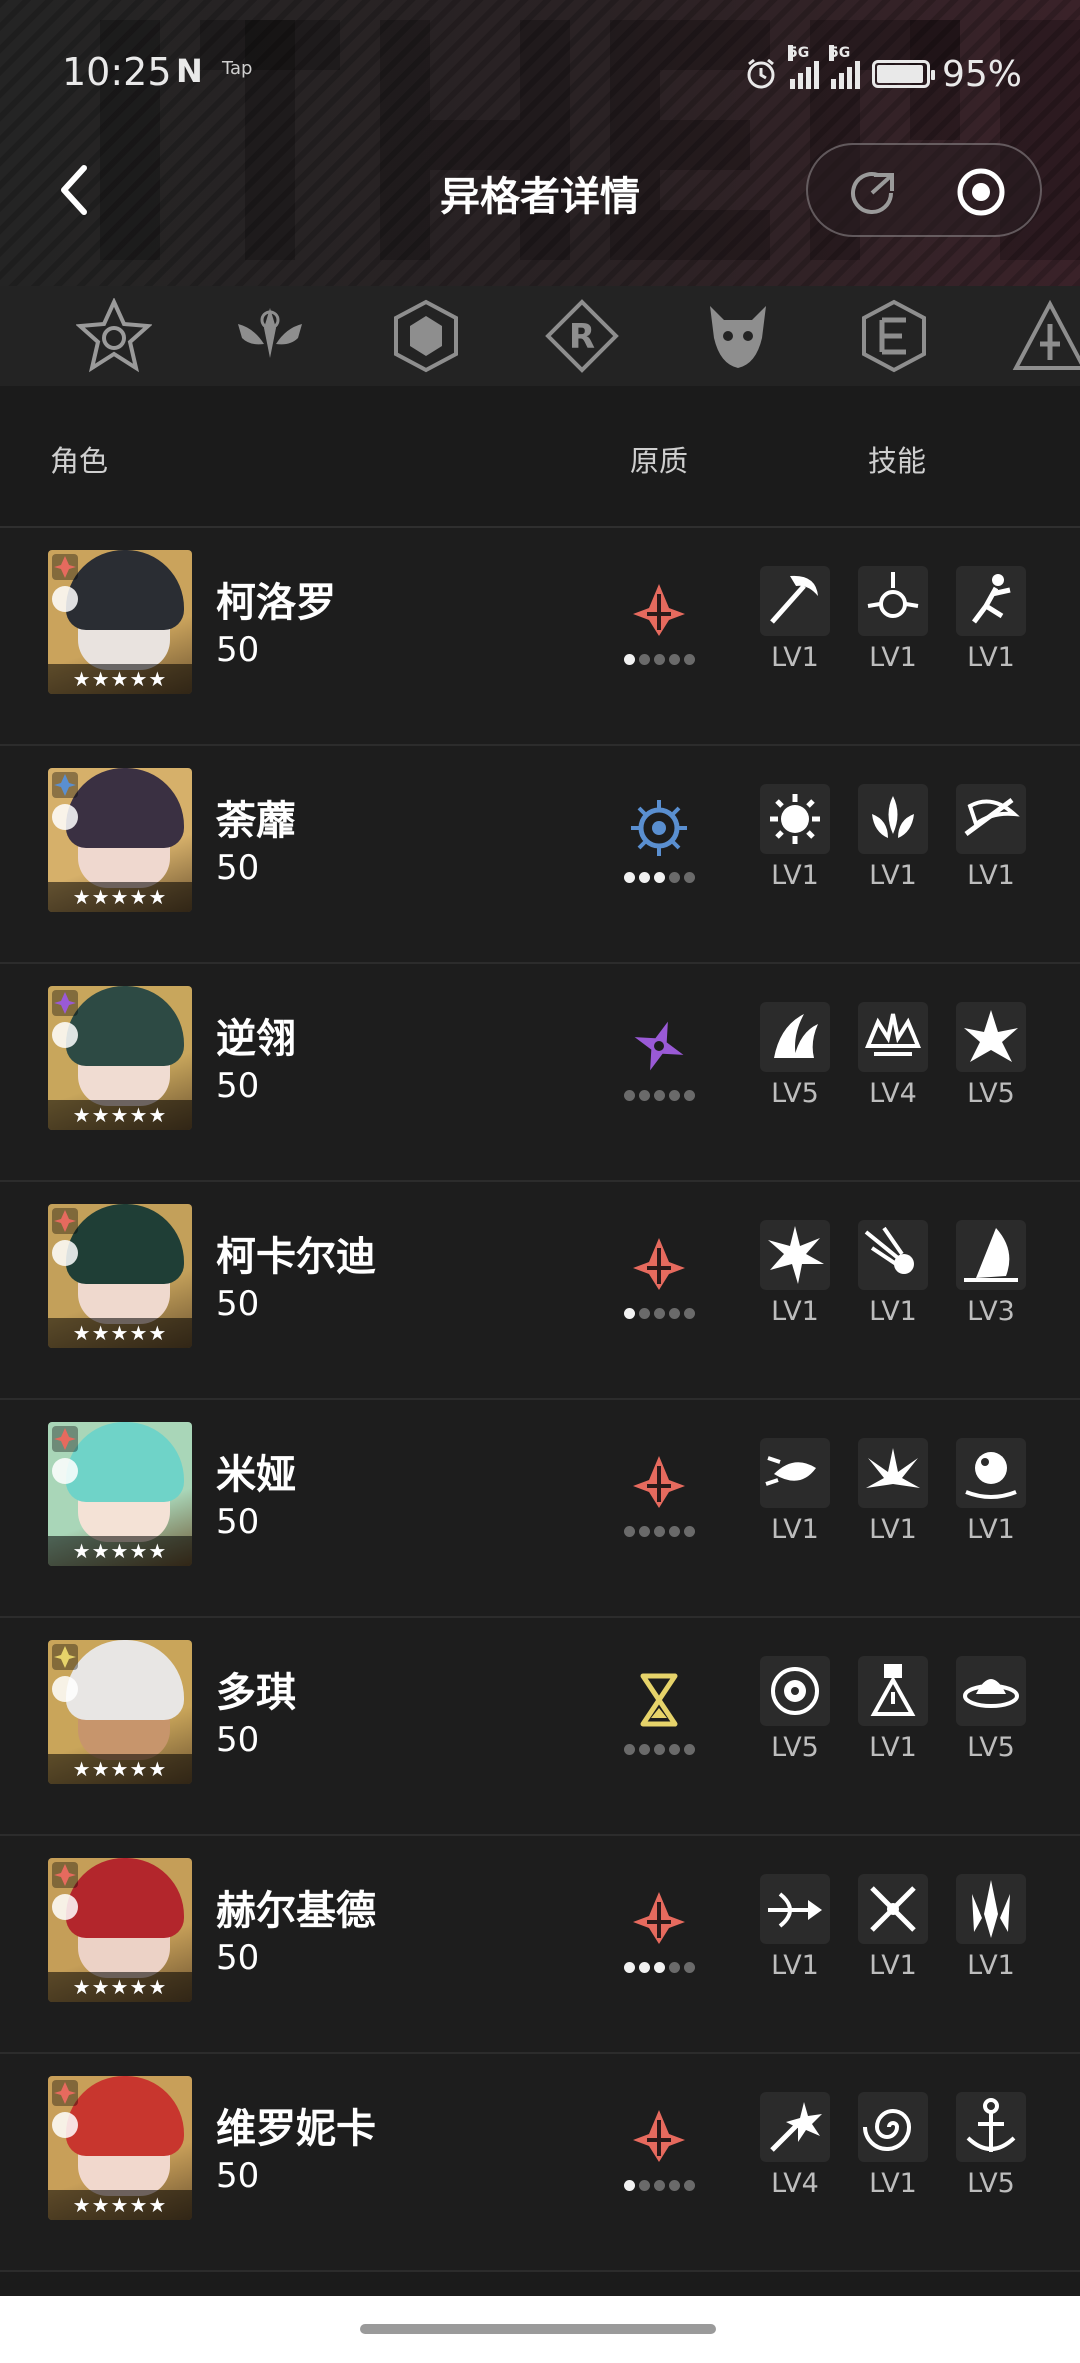 Image resolution: width=1080 pixels, height=2363 pixels. I want to click on hexagon-crest-icon, so click(426, 336).